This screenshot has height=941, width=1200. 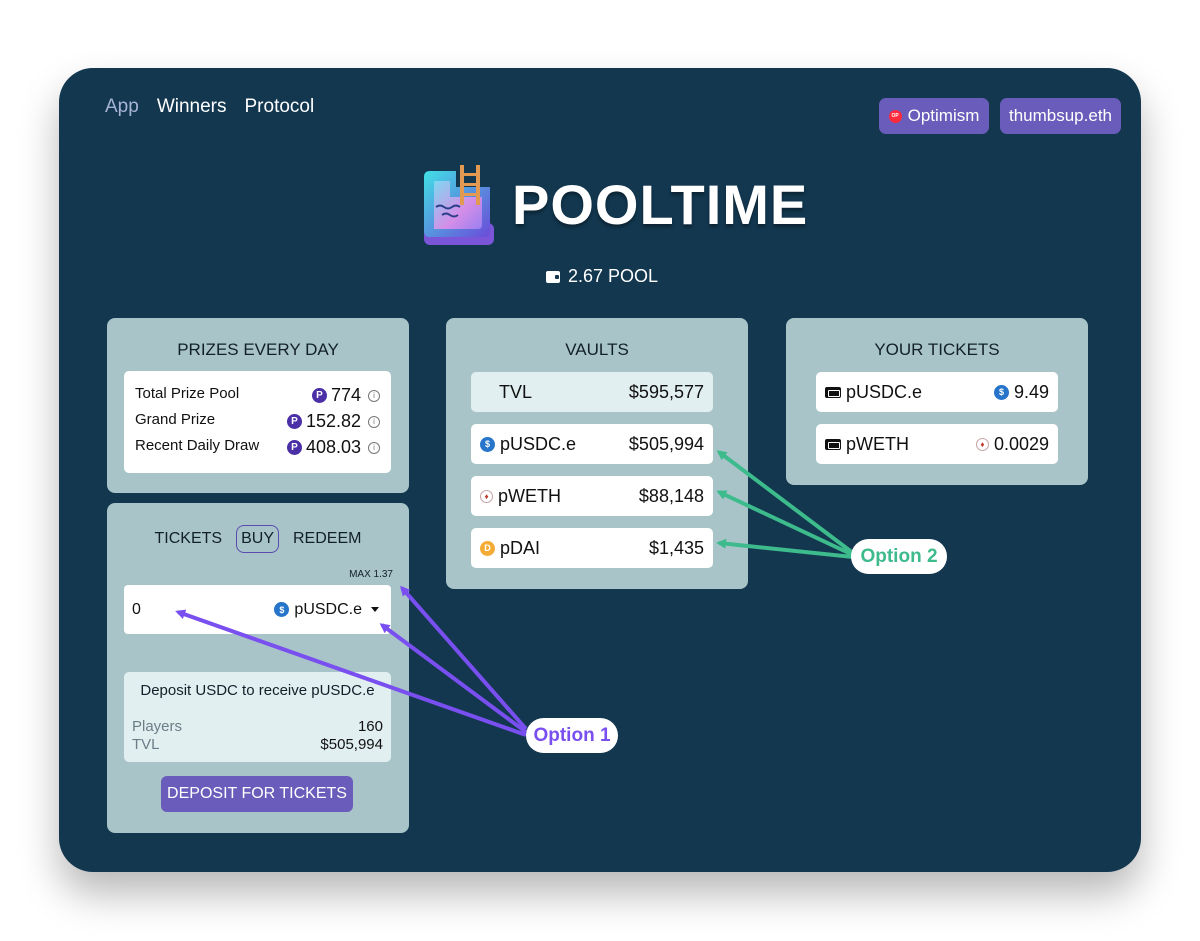 What do you see at coordinates (899, 556) in the screenshot?
I see `option2-label: Option 2` at bounding box center [899, 556].